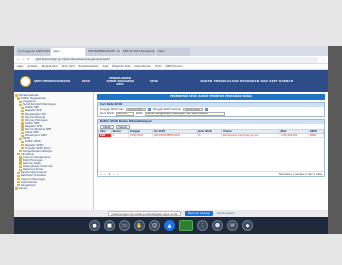 This screenshot has height=265, width=342. What do you see at coordinates (211, 154) in the screenshot?
I see `table-empty-area` at bounding box center [211, 154].